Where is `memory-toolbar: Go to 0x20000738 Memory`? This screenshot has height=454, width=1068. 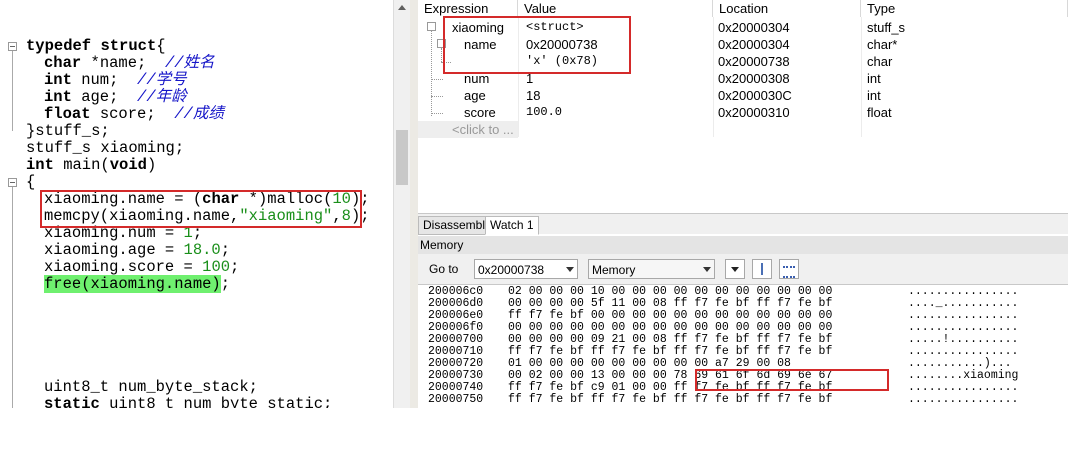 memory-toolbar: Go to 0x20000738 Memory is located at coordinates (743, 269).